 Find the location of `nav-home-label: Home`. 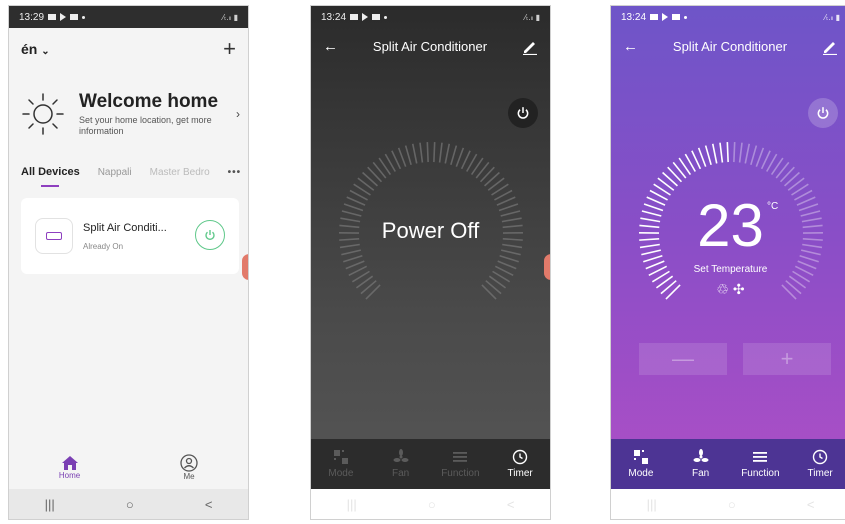

nav-home-label: Home is located at coordinates (69, 475).